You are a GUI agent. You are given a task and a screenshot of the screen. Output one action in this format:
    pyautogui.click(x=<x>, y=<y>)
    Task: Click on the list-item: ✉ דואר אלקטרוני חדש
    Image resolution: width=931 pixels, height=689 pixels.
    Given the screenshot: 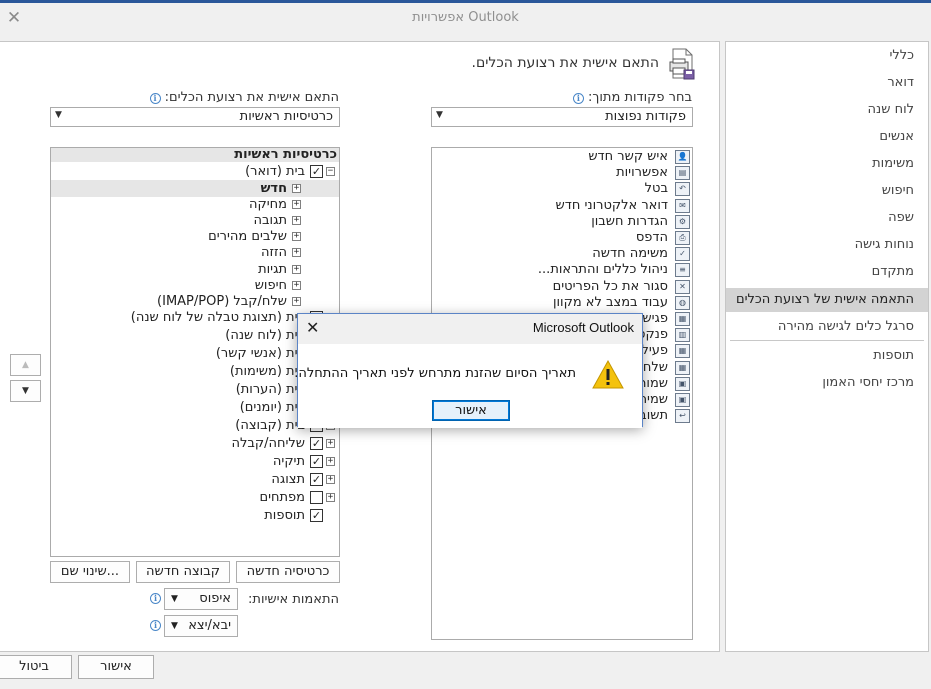 What is the action you would take?
    pyautogui.click(x=565, y=206)
    